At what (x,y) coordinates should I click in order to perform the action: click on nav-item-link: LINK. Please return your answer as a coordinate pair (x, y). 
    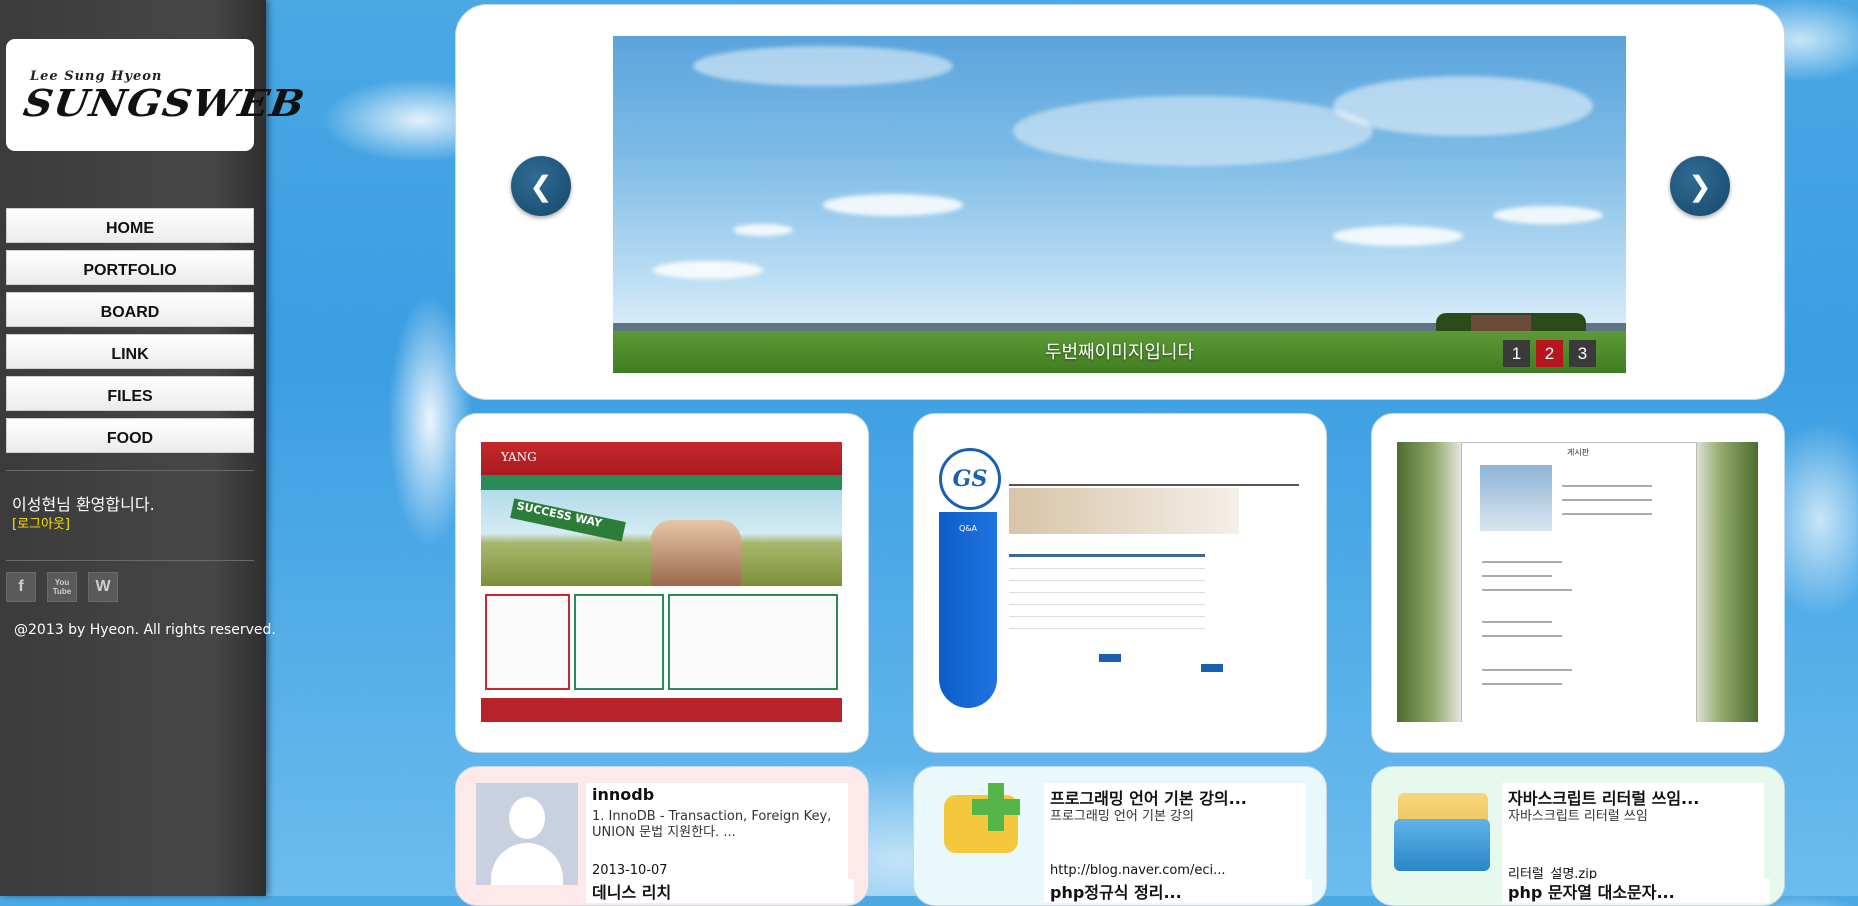
    Looking at the image, I should click on (130, 351).